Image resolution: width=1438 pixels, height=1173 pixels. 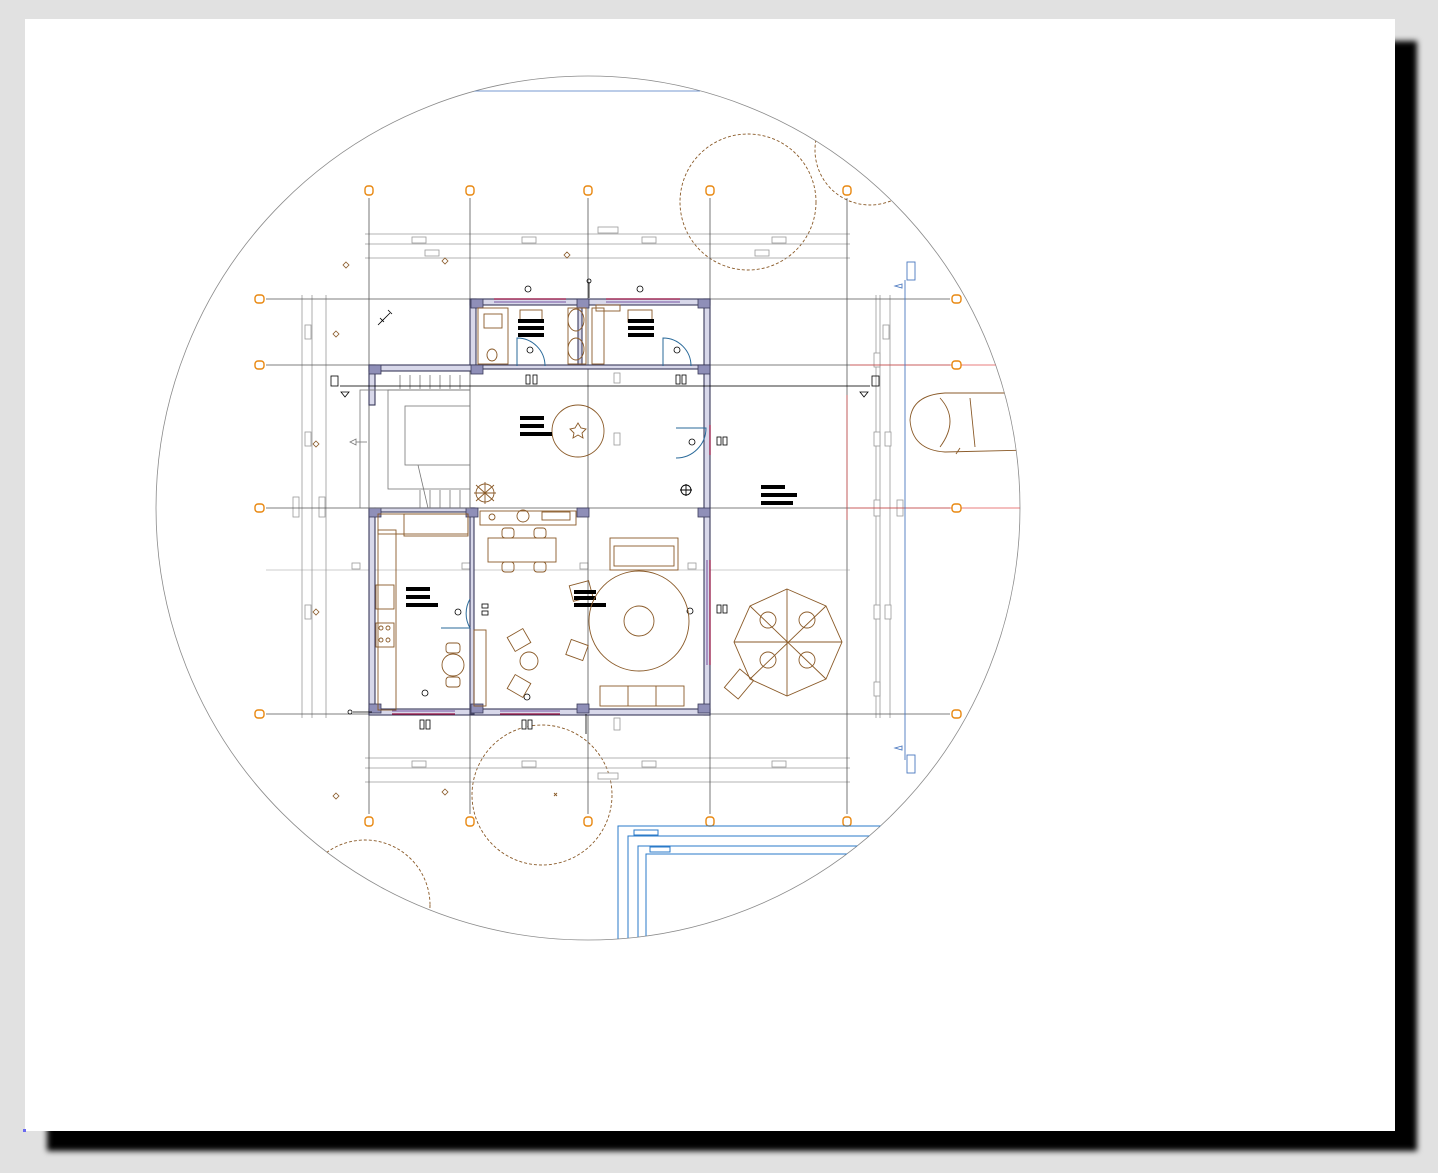 I want to click on floor-lamp-icon, so click(x=686, y=490).